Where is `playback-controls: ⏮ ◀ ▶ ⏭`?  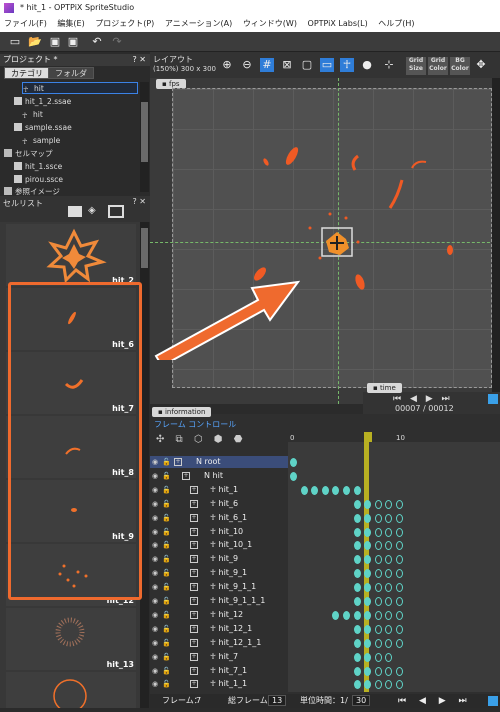 playback-controls: ⏮ ◀ ▶ ⏭ is located at coordinates (423, 399).